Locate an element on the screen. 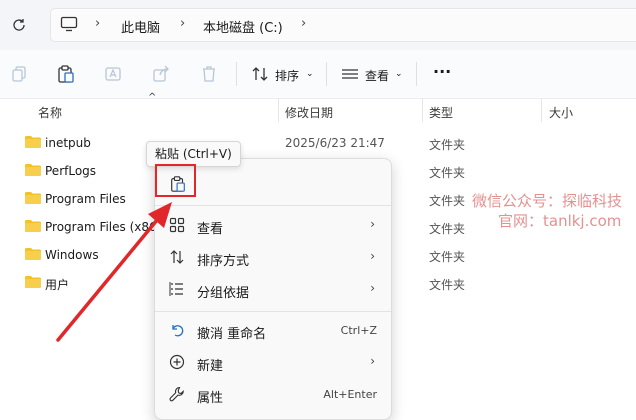  menu-item-label: 新建 is located at coordinates (210, 366).